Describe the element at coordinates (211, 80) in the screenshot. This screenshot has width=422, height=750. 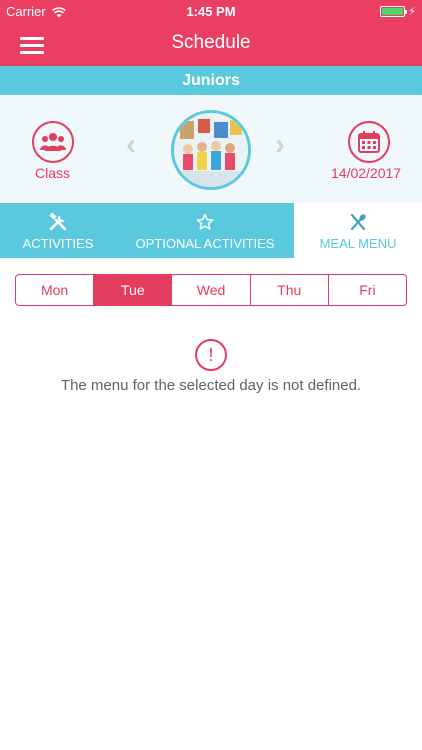
I see `group-name-band: Juniors` at that location.